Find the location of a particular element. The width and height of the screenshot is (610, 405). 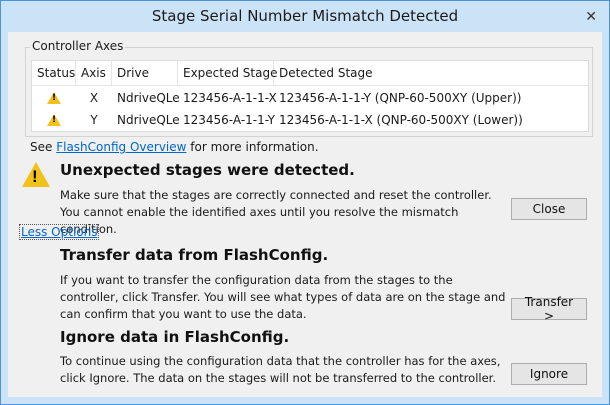

window-title: Stage Serial Number Mismatch Detected is located at coordinates (305, 16).